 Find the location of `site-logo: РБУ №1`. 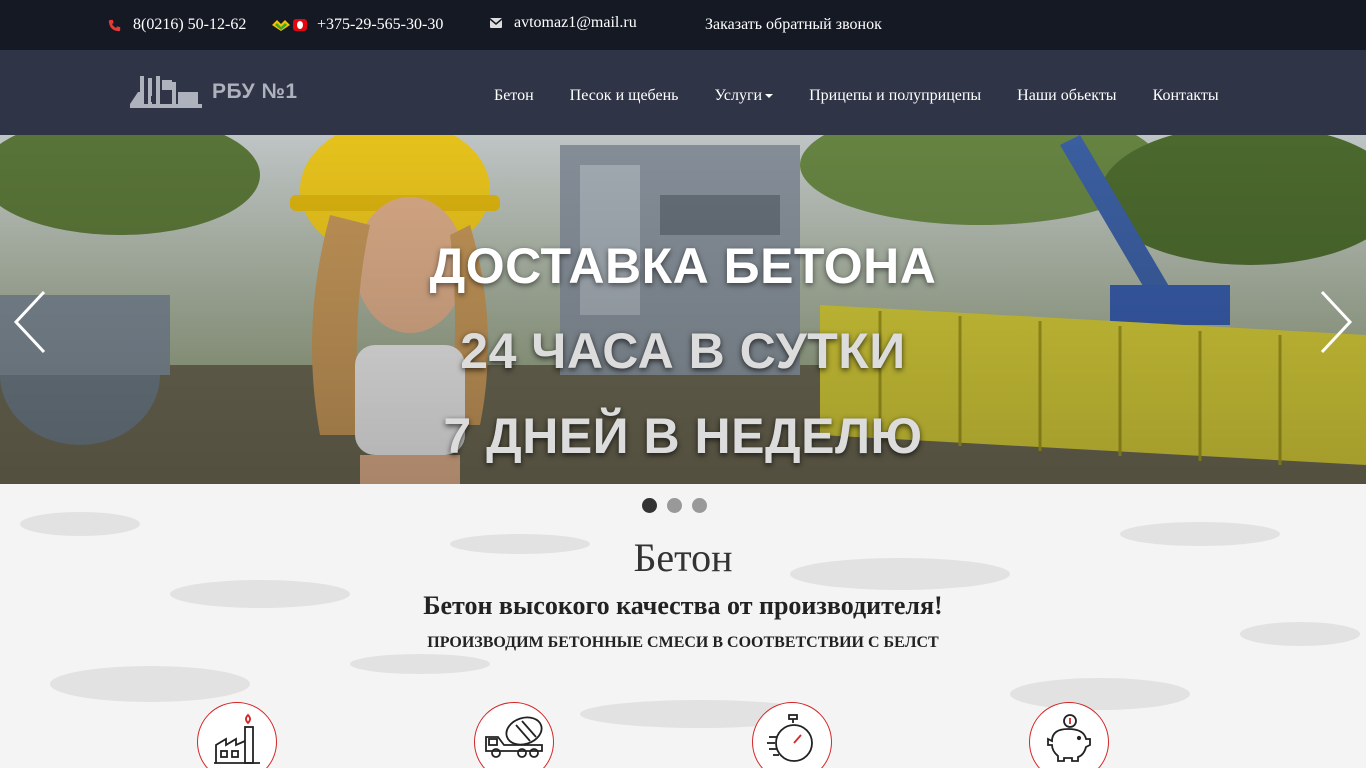

site-logo: РБУ №1 is located at coordinates (213, 92).